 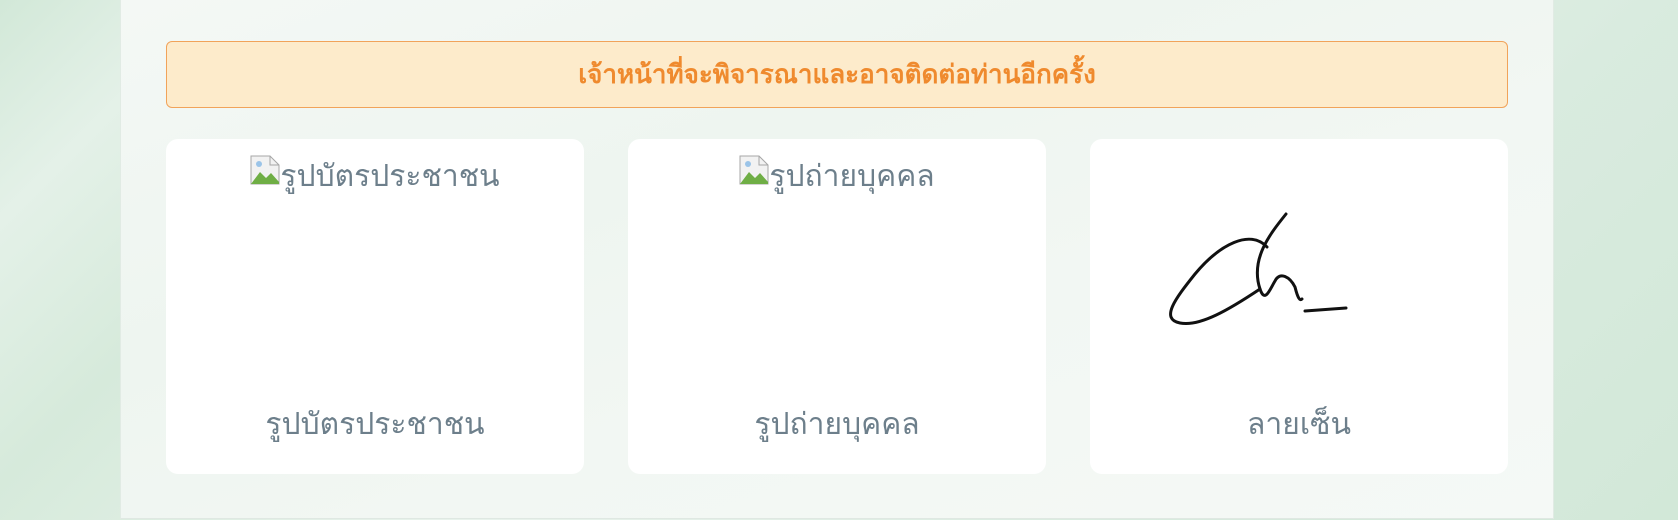 What do you see at coordinates (1258, 269) in the screenshot?
I see `signature-image` at bounding box center [1258, 269].